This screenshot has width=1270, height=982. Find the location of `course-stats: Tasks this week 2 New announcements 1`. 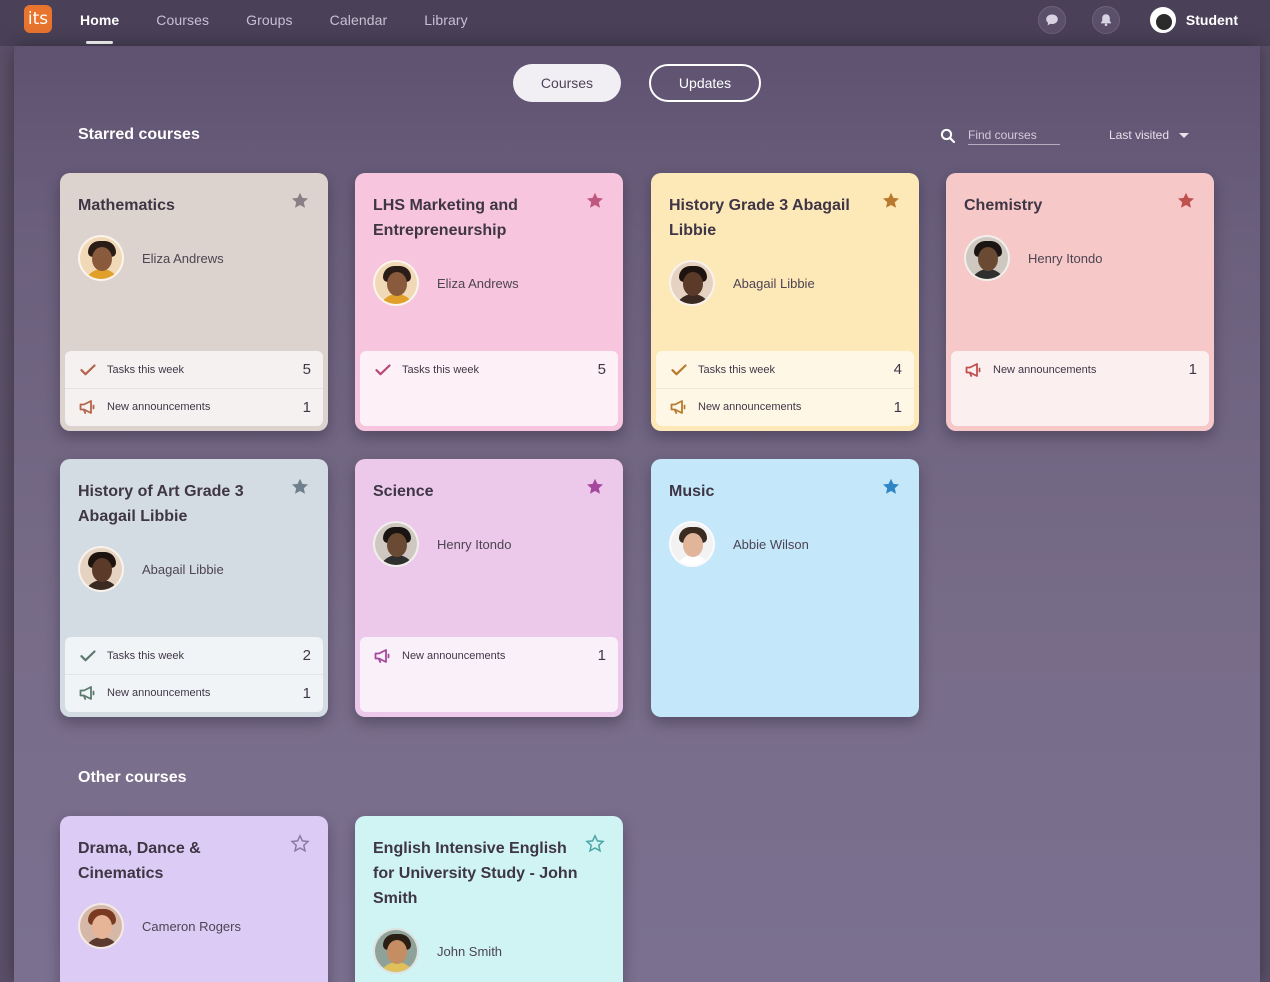

course-stats: Tasks this week 2 New announcements 1 is located at coordinates (194, 674).